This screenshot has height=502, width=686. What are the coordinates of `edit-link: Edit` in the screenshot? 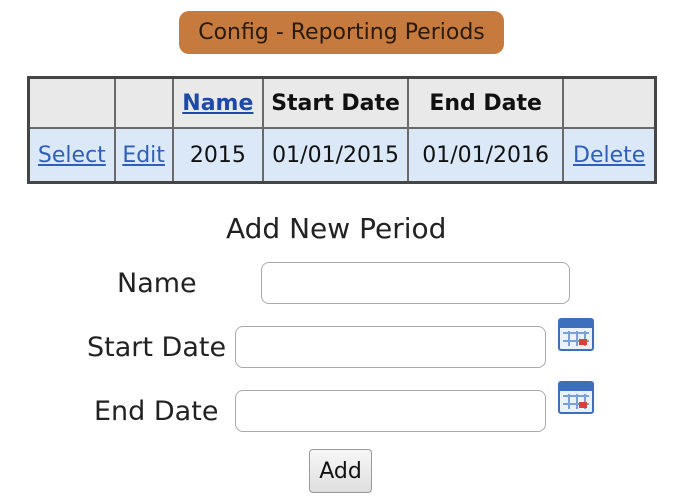 It's located at (143, 155).